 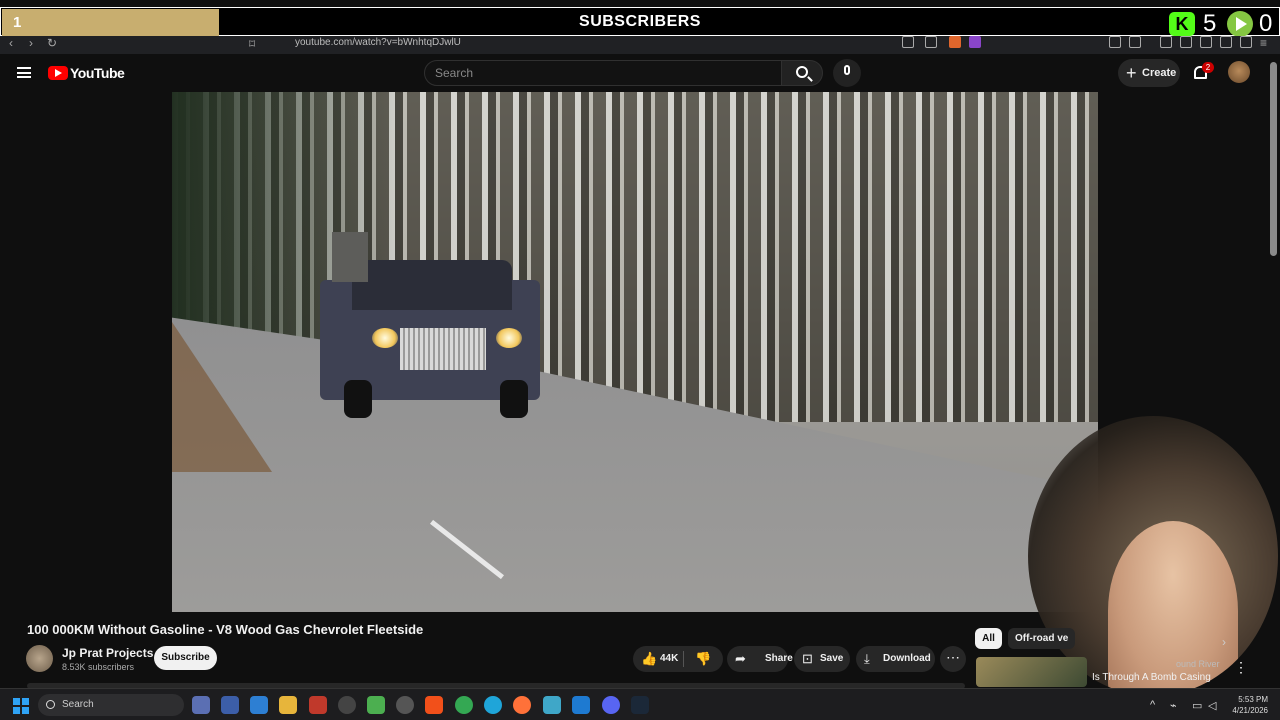 I want to click on taskbar-time: 5:53 PM, so click(x=1253, y=699).